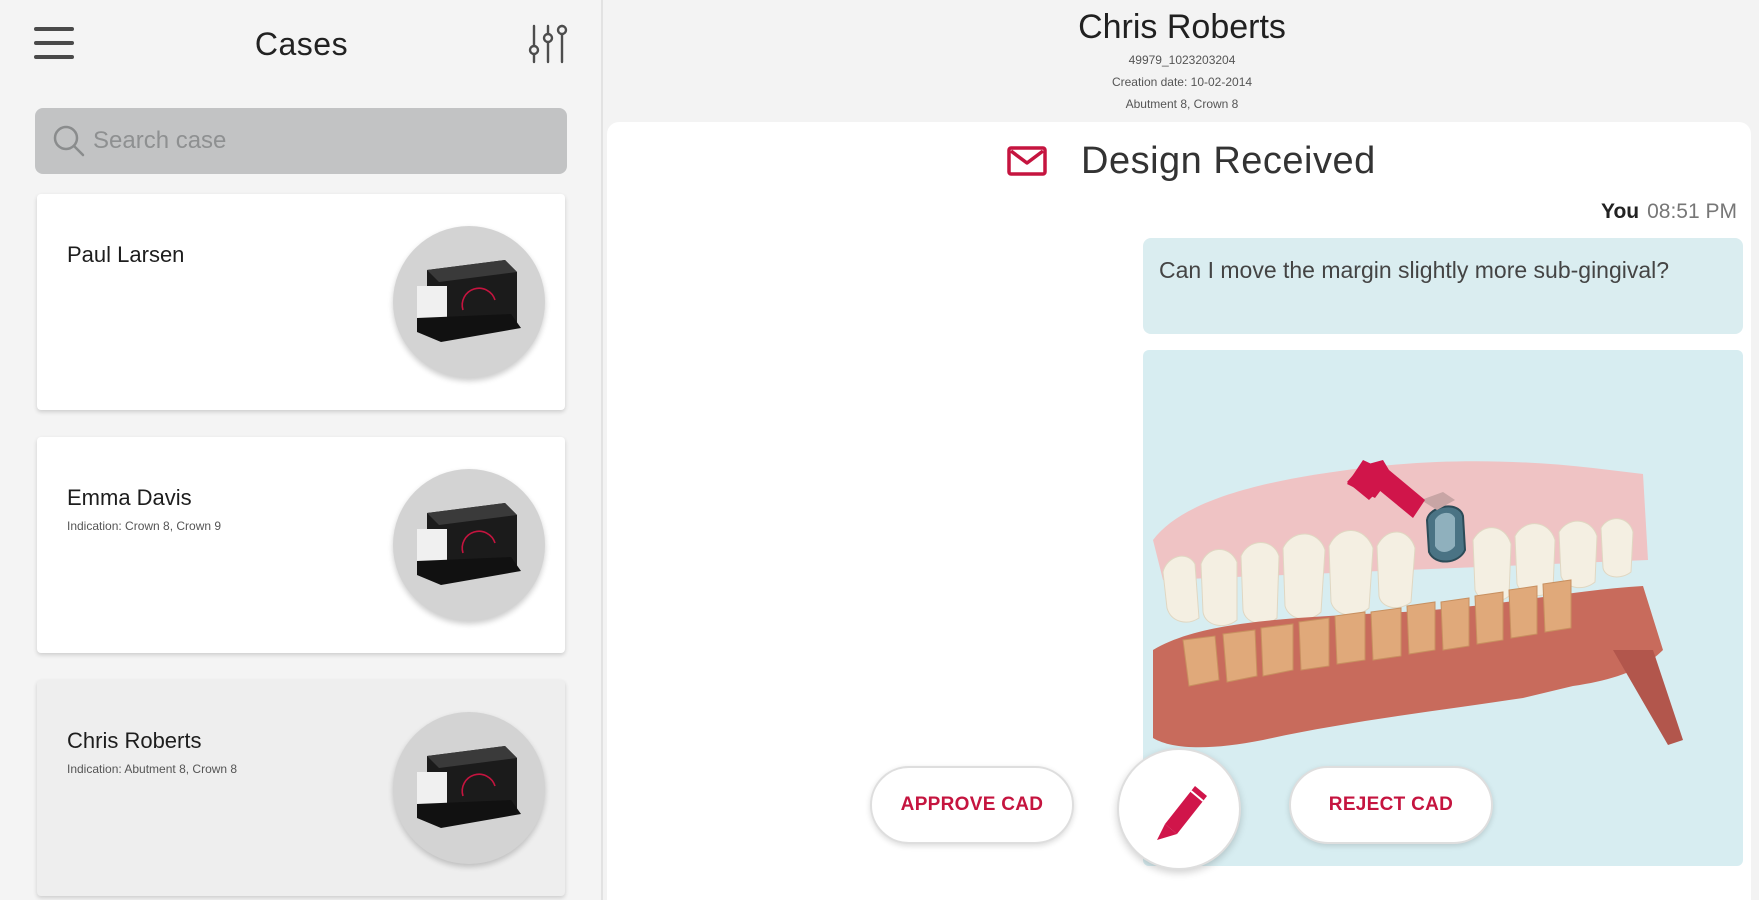  Describe the element at coordinates (69, 141) in the screenshot. I see `search-icon` at that location.